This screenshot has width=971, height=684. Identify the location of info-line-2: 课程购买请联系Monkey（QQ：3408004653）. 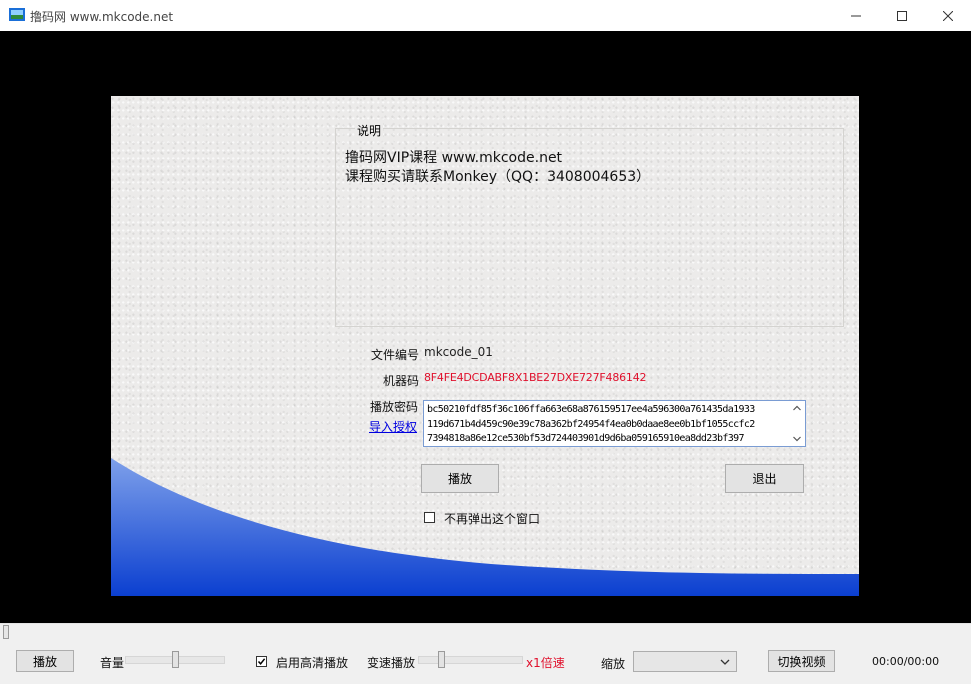
(498, 177).